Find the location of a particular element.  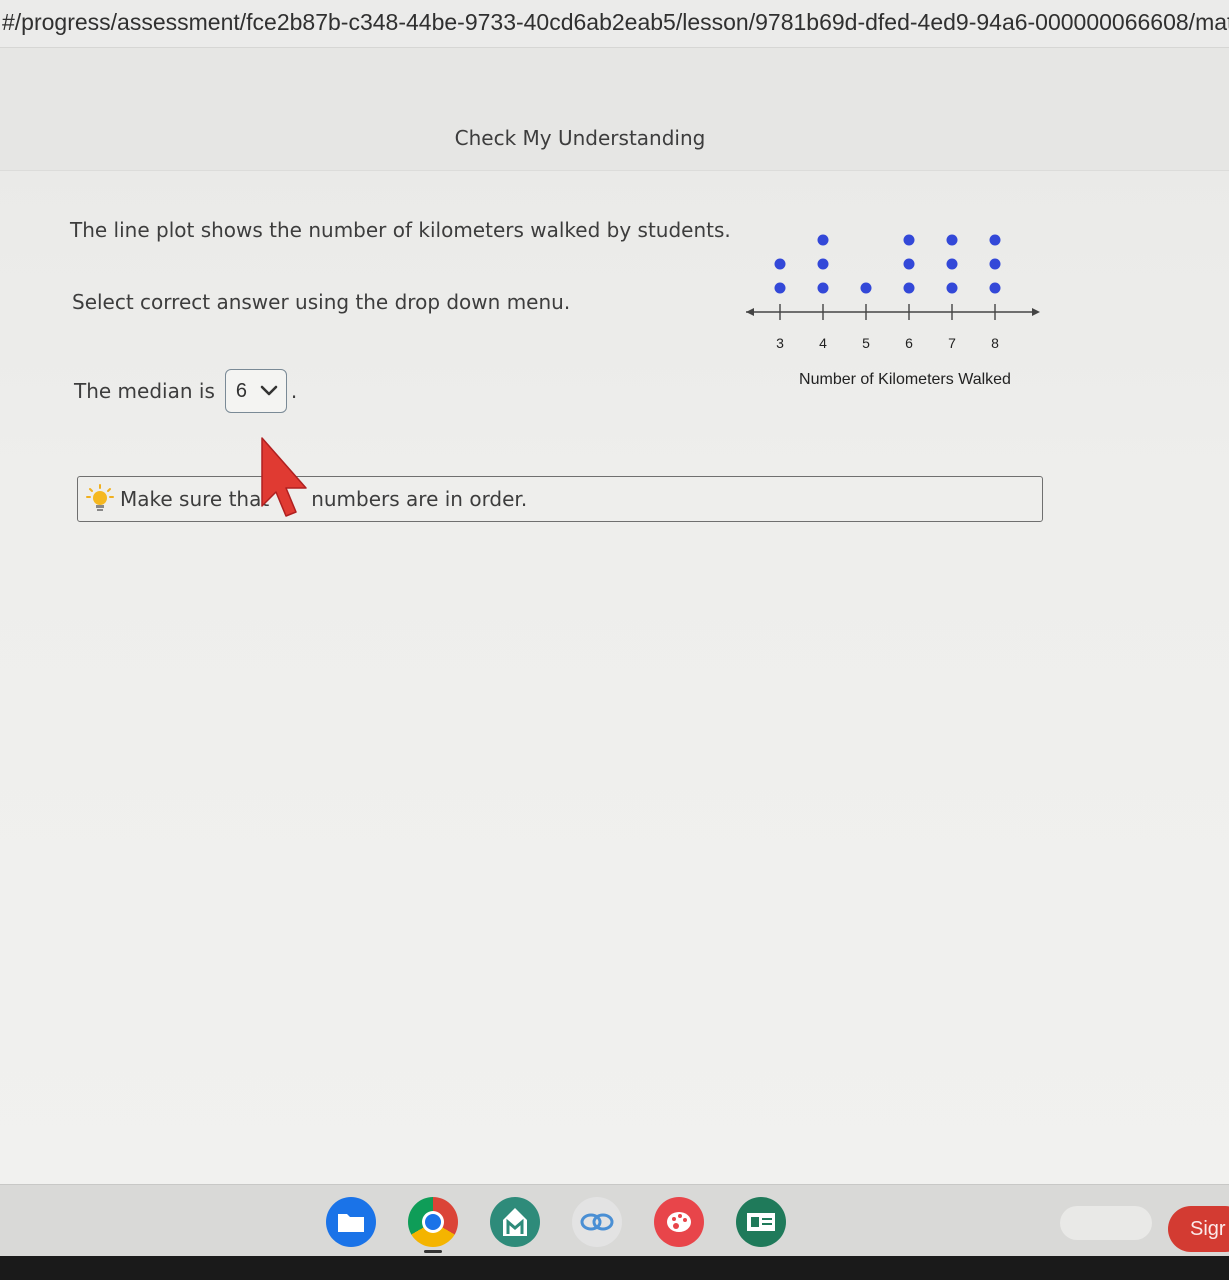

median-dropdown: 6 is located at coordinates (255, 391).